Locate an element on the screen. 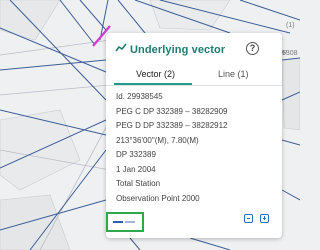  line-dash-secondary is located at coordinates (130, 222).